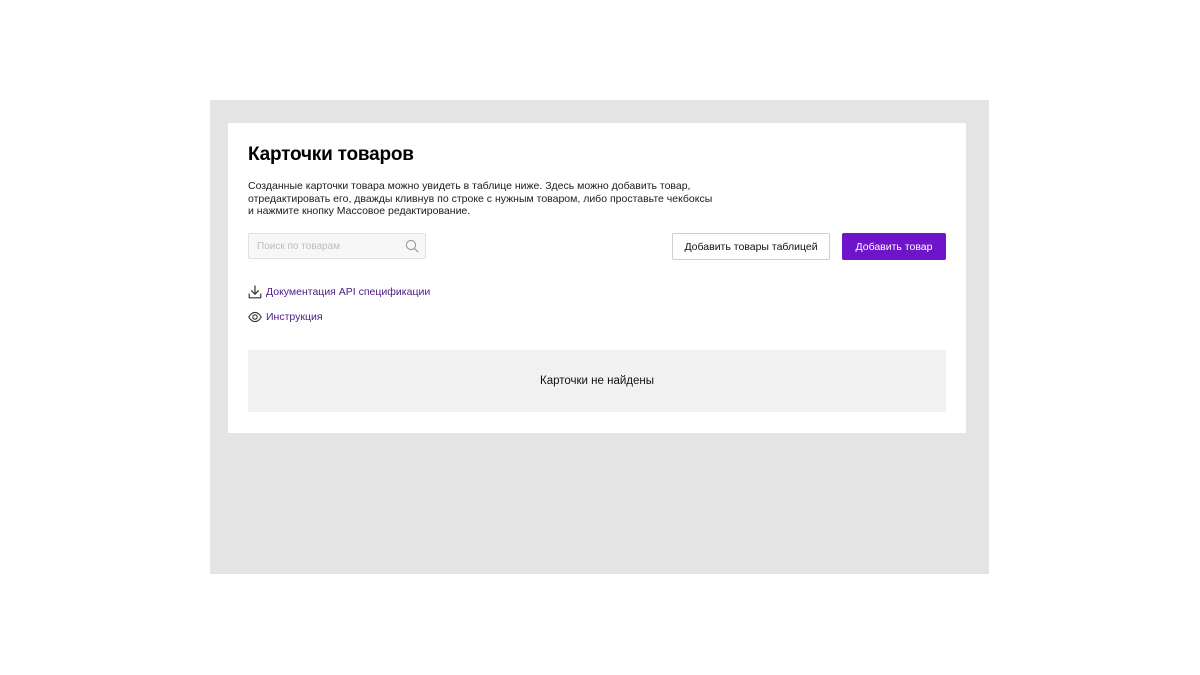 This screenshot has height=675, width=1200. Describe the element at coordinates (294, 317) in the screenshot. I see `instructions-label: Инструкция` at that location.